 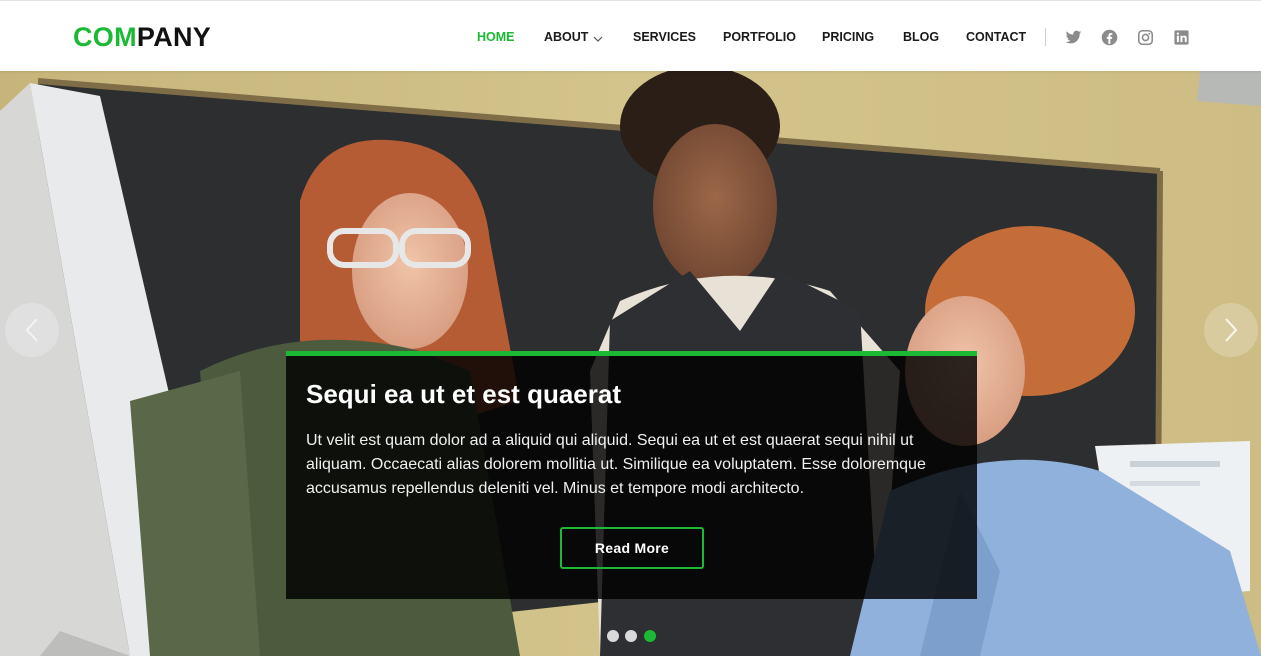 I want to click on nav-divider, so click(x=1045, y=37).